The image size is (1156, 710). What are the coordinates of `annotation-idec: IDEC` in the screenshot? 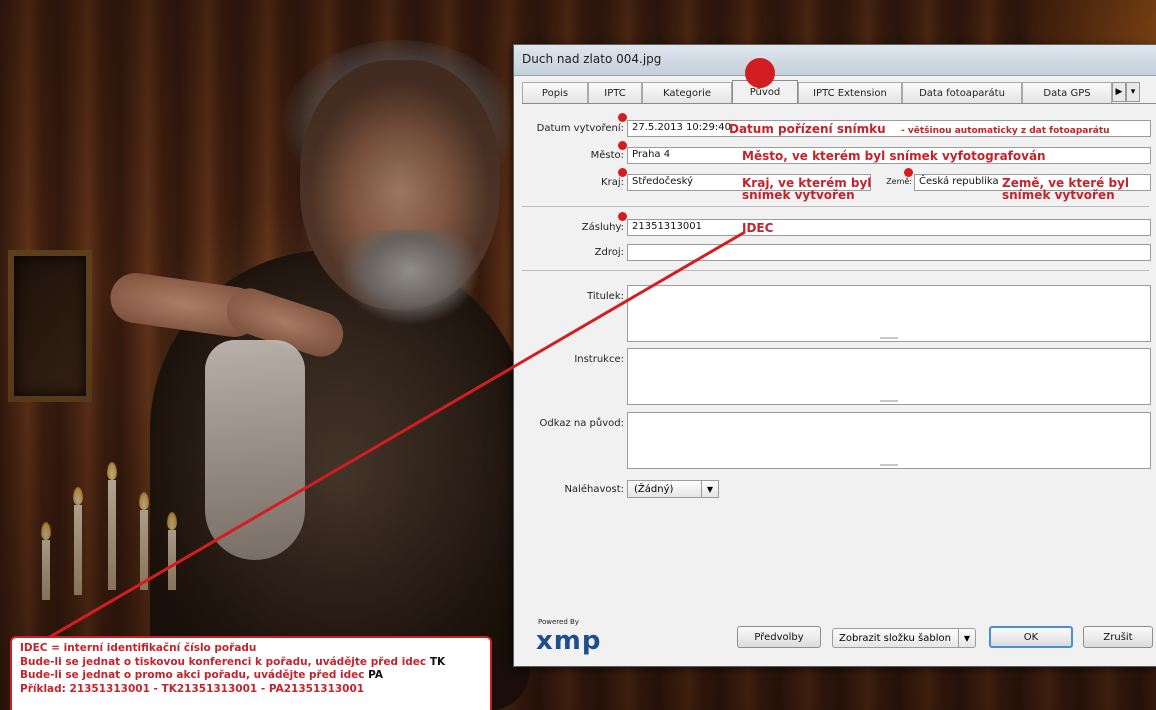 It's located at (758, 228).